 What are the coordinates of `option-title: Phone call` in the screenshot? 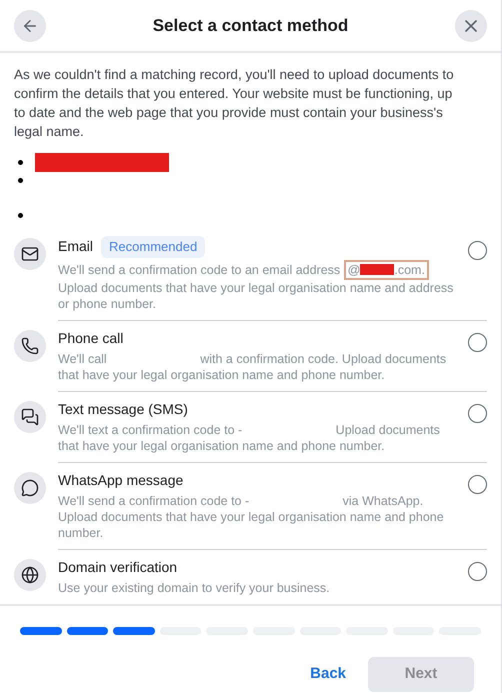 It's located at (91, 338).